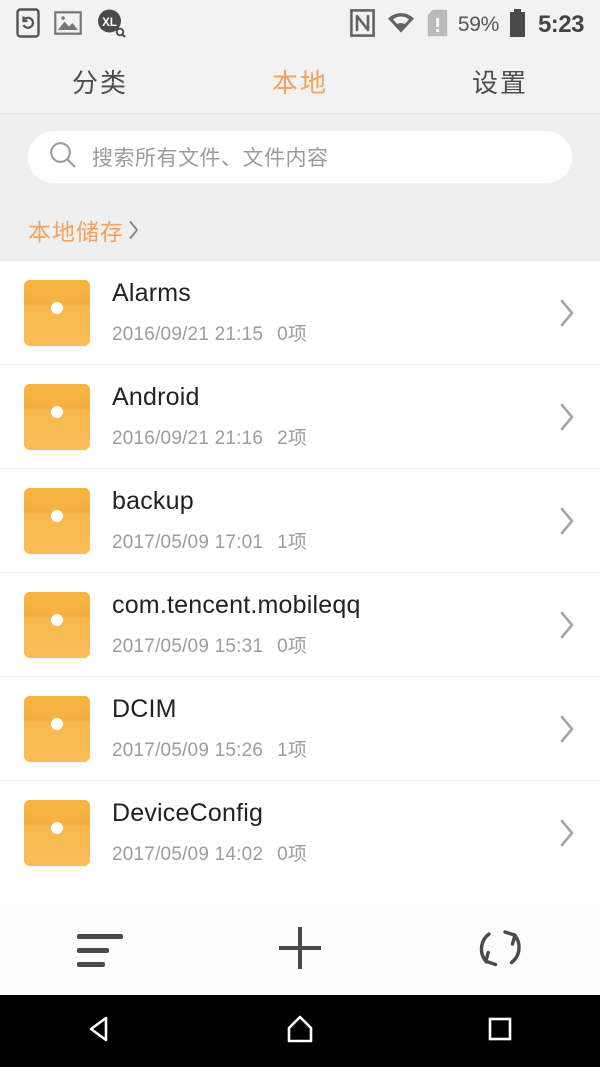 This screenshot has height=1067, width=600. Describe the element at coordinates (188, 542) in the screenshot. I see `file-date: 2017/05/09 17:01` at that location.